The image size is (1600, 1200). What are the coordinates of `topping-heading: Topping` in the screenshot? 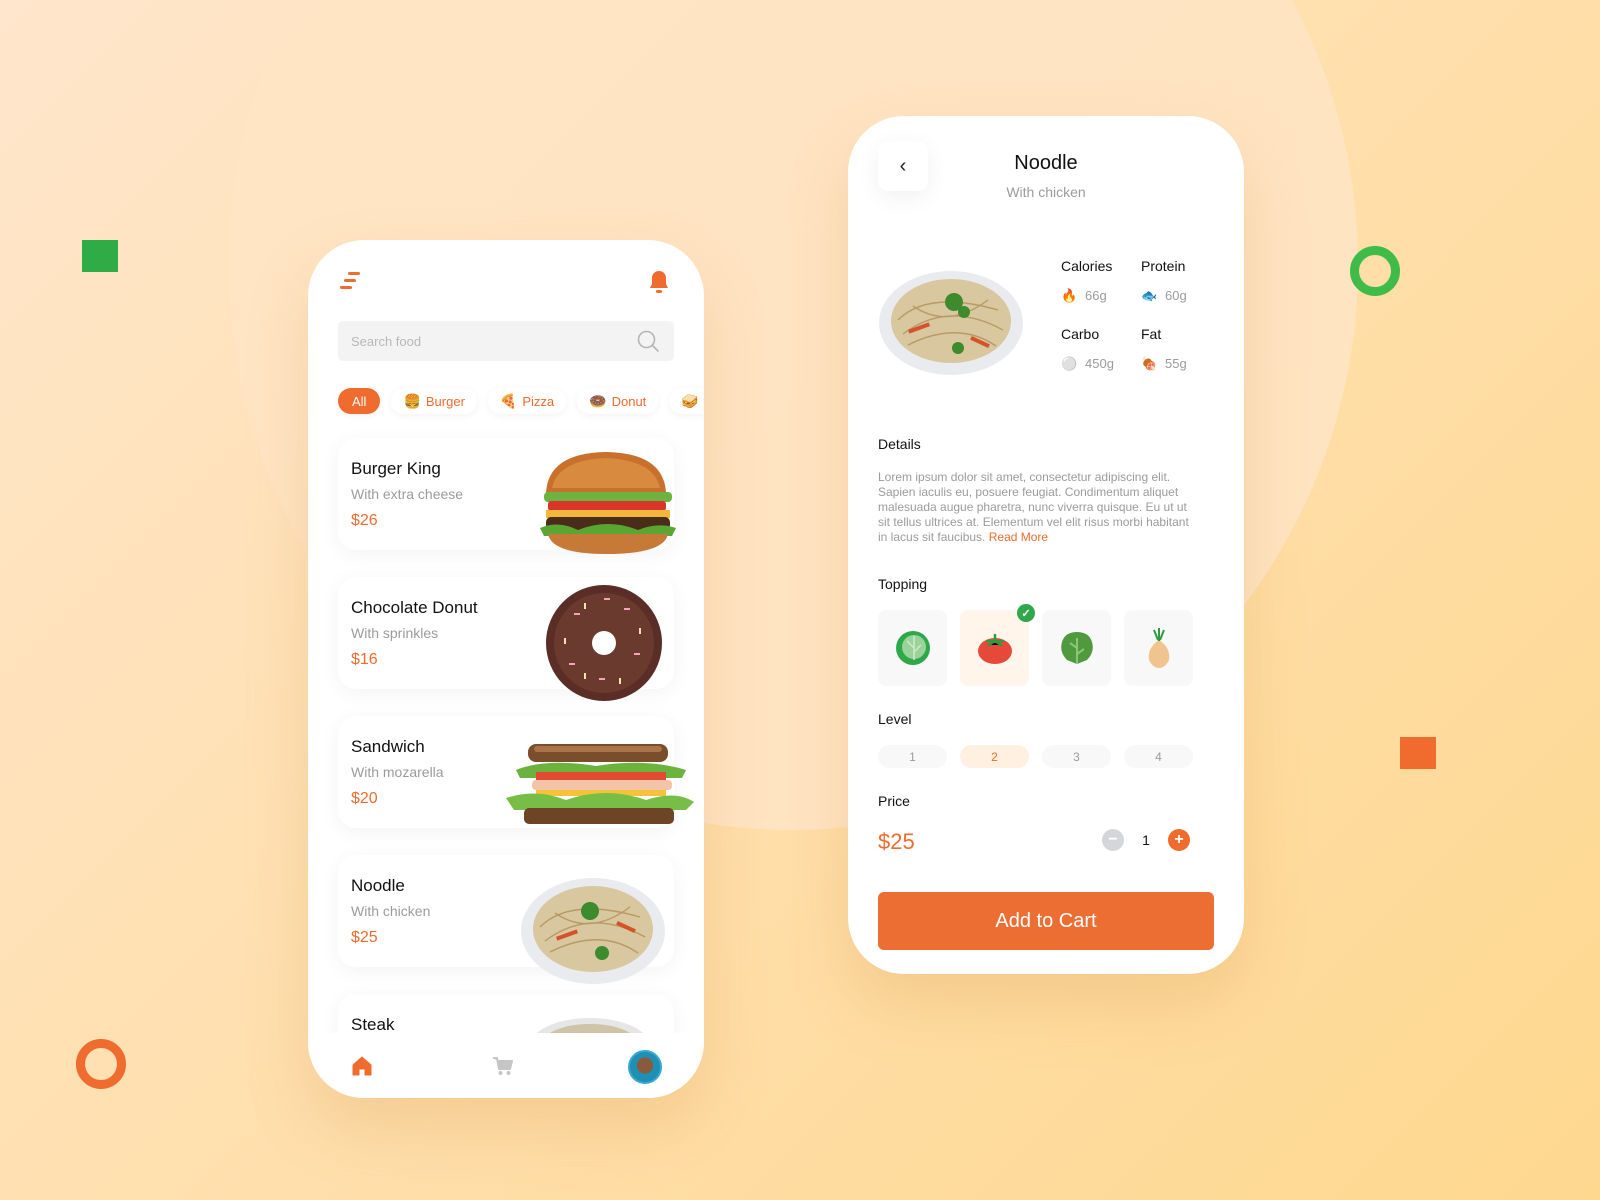 It's located at (903, 584).